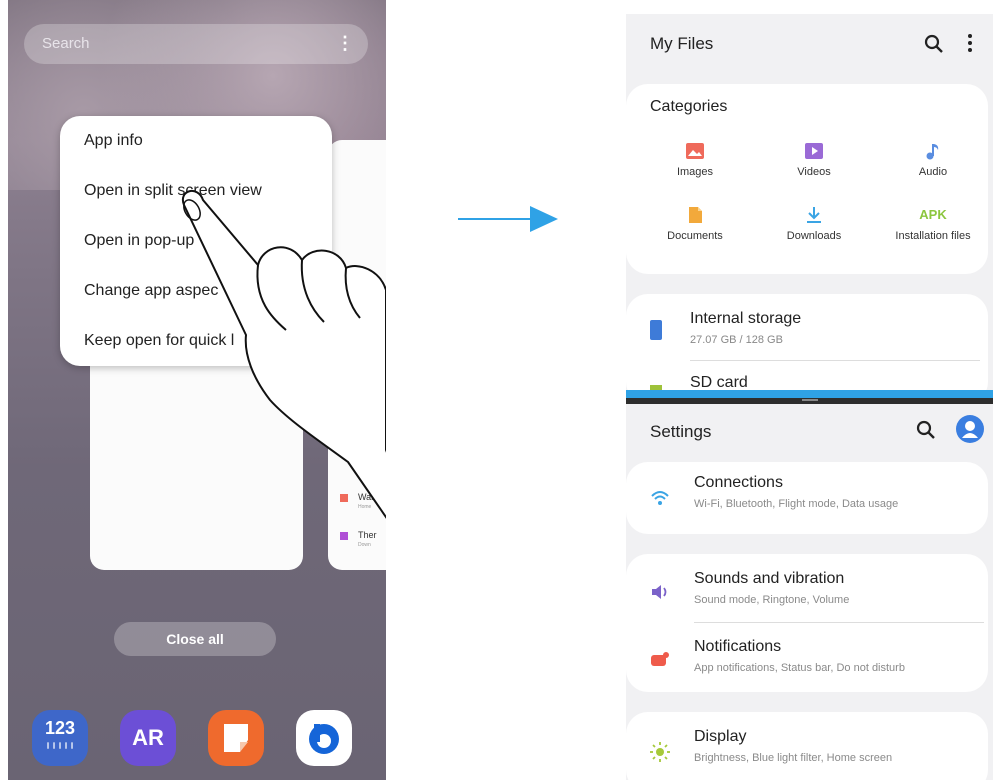 The height and width of the screenshot is (780, 993). Describe the element at coordinates (933, 236) in the screenshot. I see `category-label: Installation files` at that location.